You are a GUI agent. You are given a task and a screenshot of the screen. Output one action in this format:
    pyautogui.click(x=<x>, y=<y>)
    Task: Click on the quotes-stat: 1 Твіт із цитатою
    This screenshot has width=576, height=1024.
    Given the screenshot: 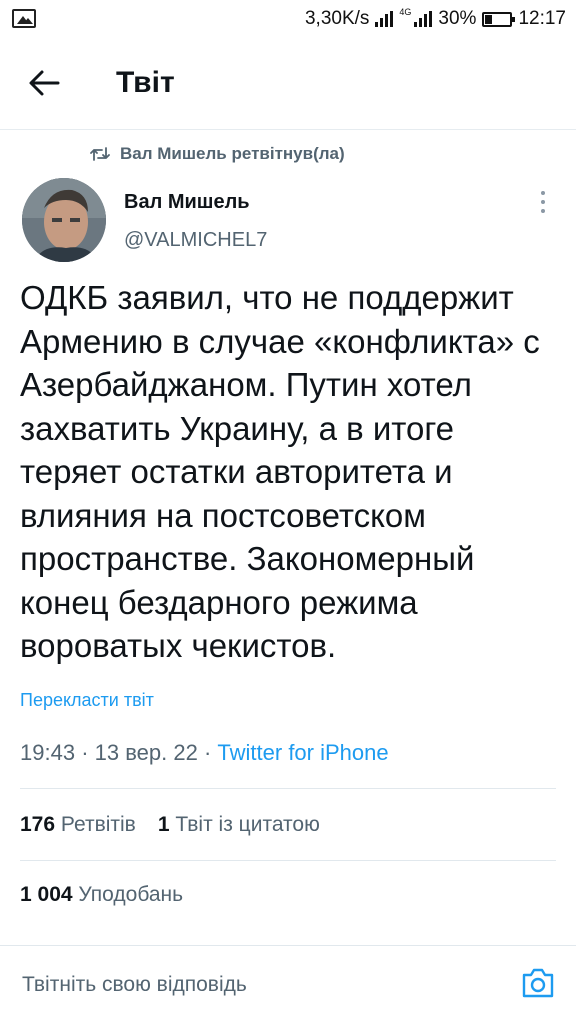 What is the action you would take?
    pyautogui.click(x=239, y=825)
    